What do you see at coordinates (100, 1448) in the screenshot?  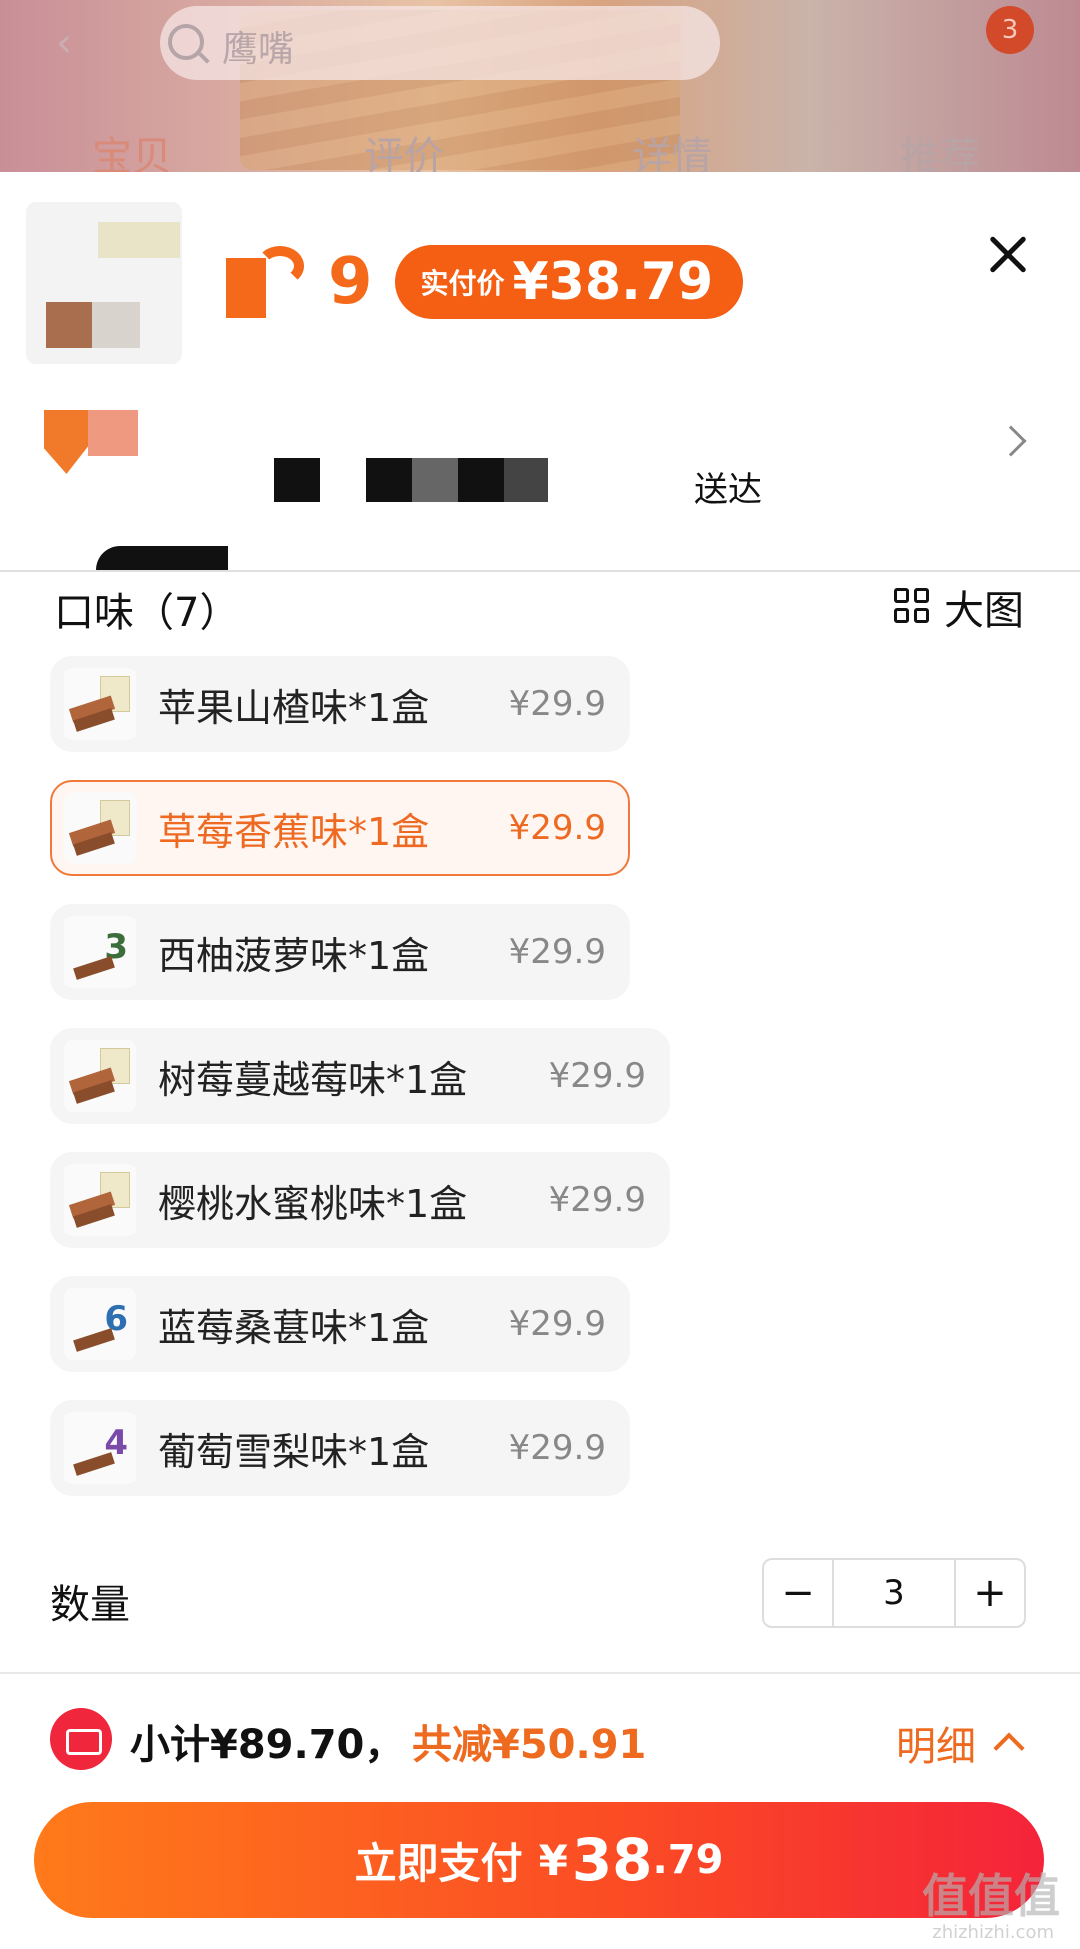 I see `flavor-thumbnail: 4` at bounding box center [100, 1448].